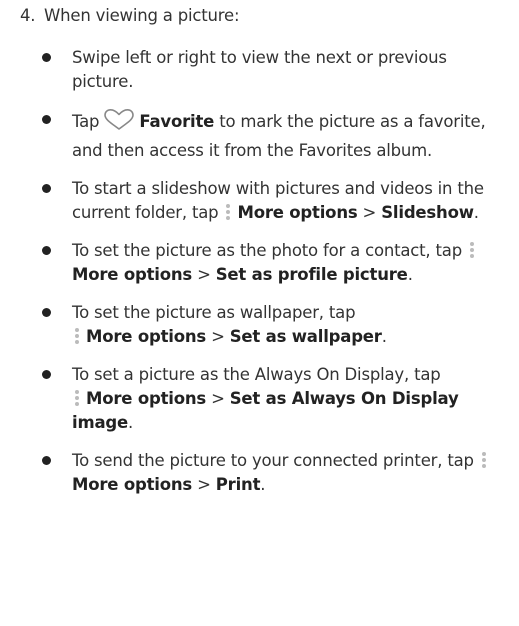 The height and width of the screenshot is (626, 519). What do you see at coordinates (427, 212) in the screenshot?
I see `slideshow-label: Slideshow` at bounding box center [427, 212].